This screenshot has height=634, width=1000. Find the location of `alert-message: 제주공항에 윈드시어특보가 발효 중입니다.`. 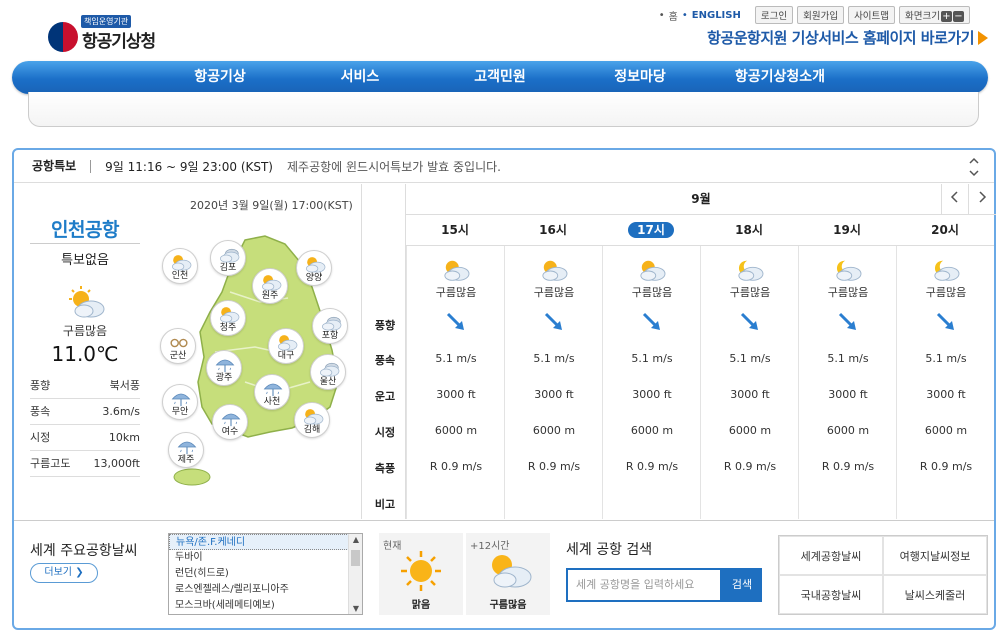

alert-message: 제주공항에 윈드시어특보가 발효 중입니다. is located at coordinates (394, 166).